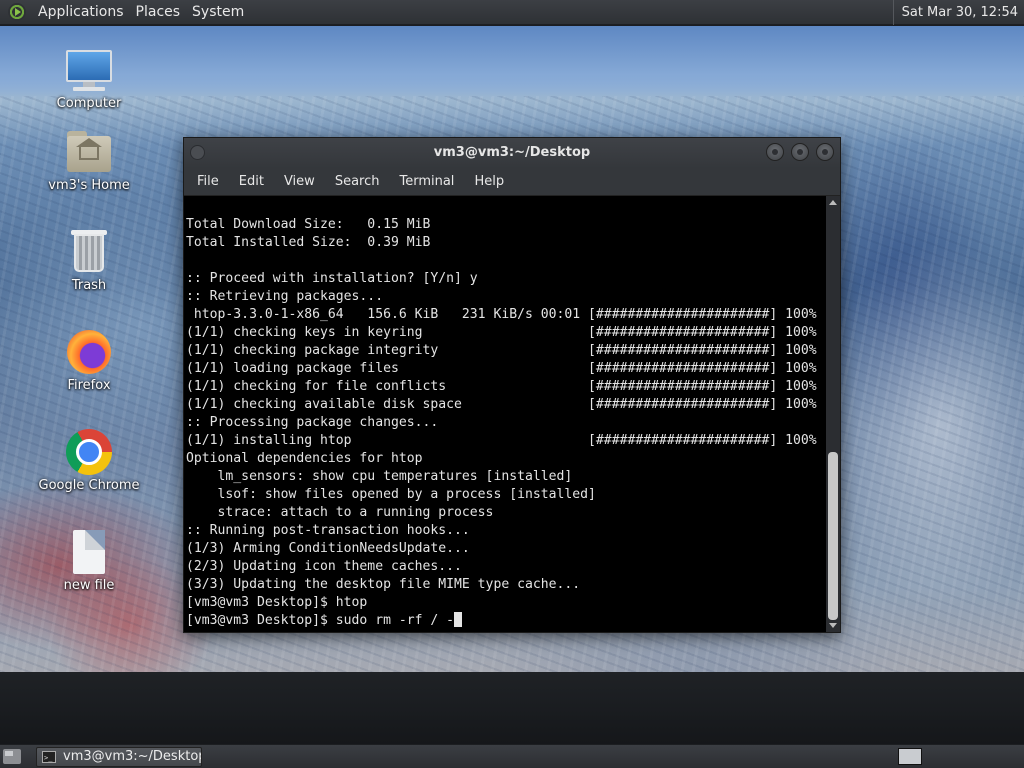  I want to click on applications-menu: Applications, so click(81, 12).